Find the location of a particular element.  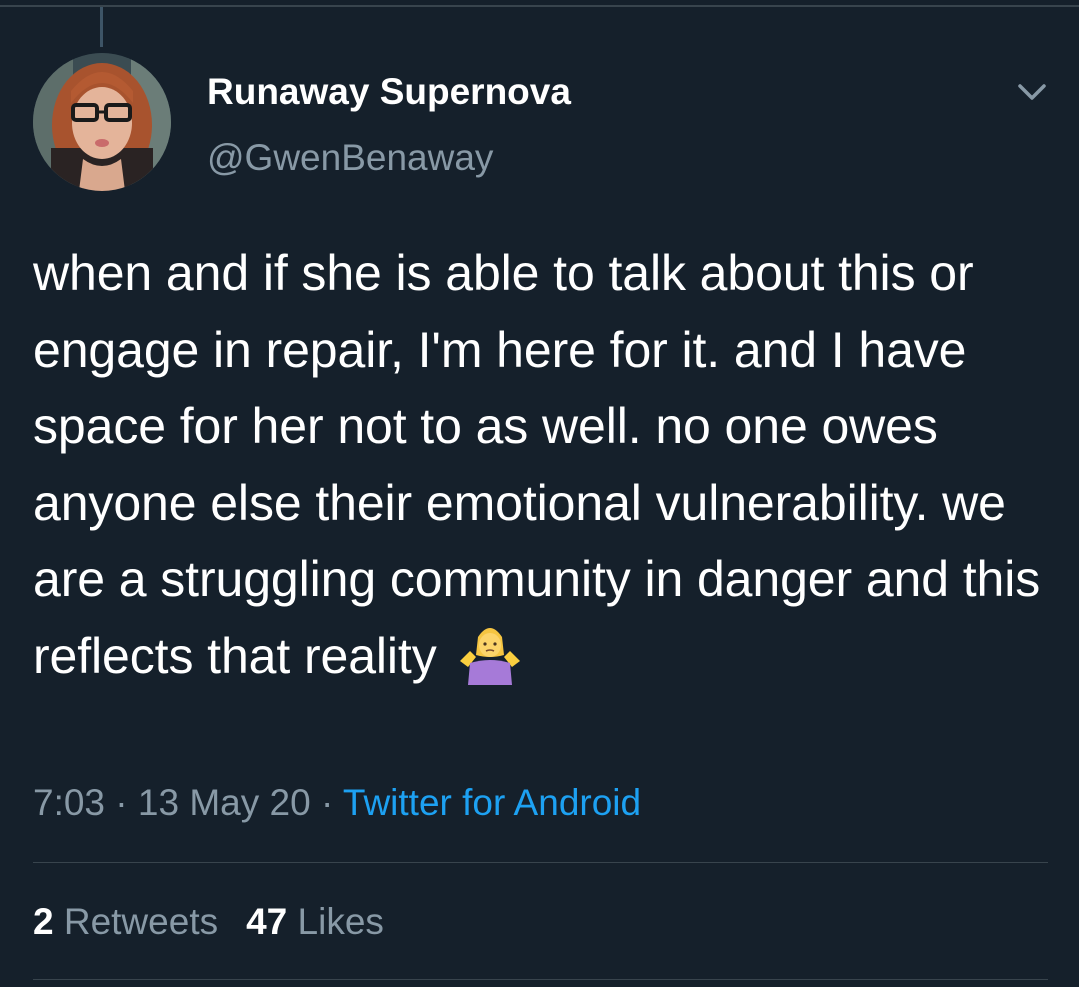

top-border is located at coordinates (539, 6).